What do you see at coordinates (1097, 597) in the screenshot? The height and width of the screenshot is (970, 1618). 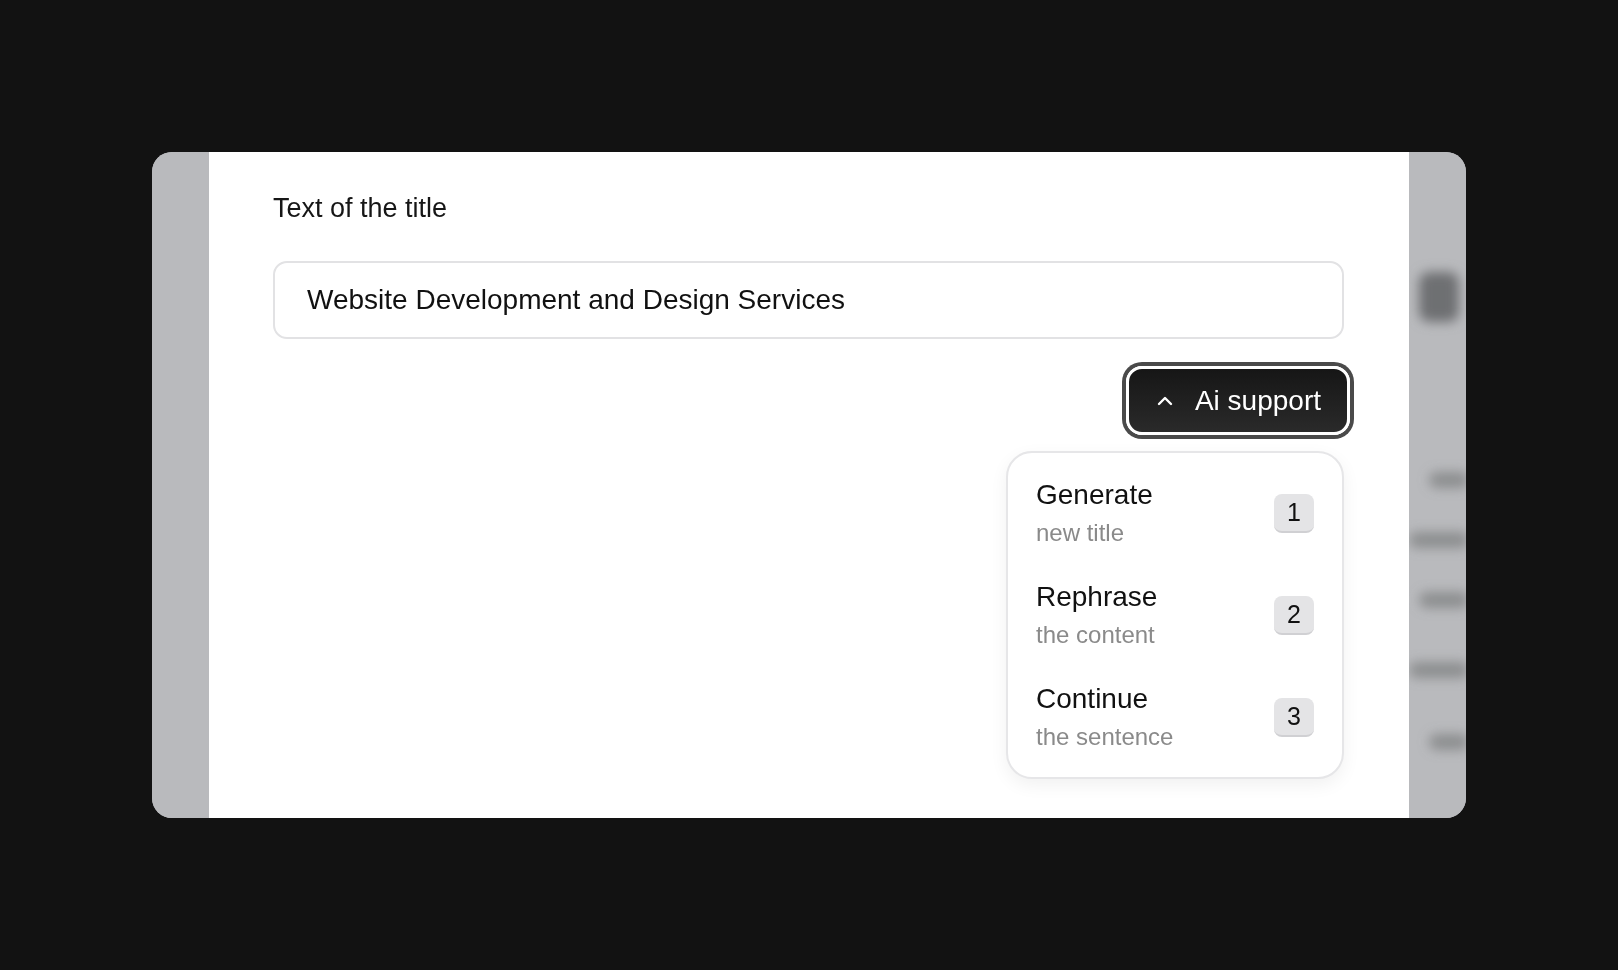 I see `menu-item-title: Rephrase` at bounding box center [1097, 597].